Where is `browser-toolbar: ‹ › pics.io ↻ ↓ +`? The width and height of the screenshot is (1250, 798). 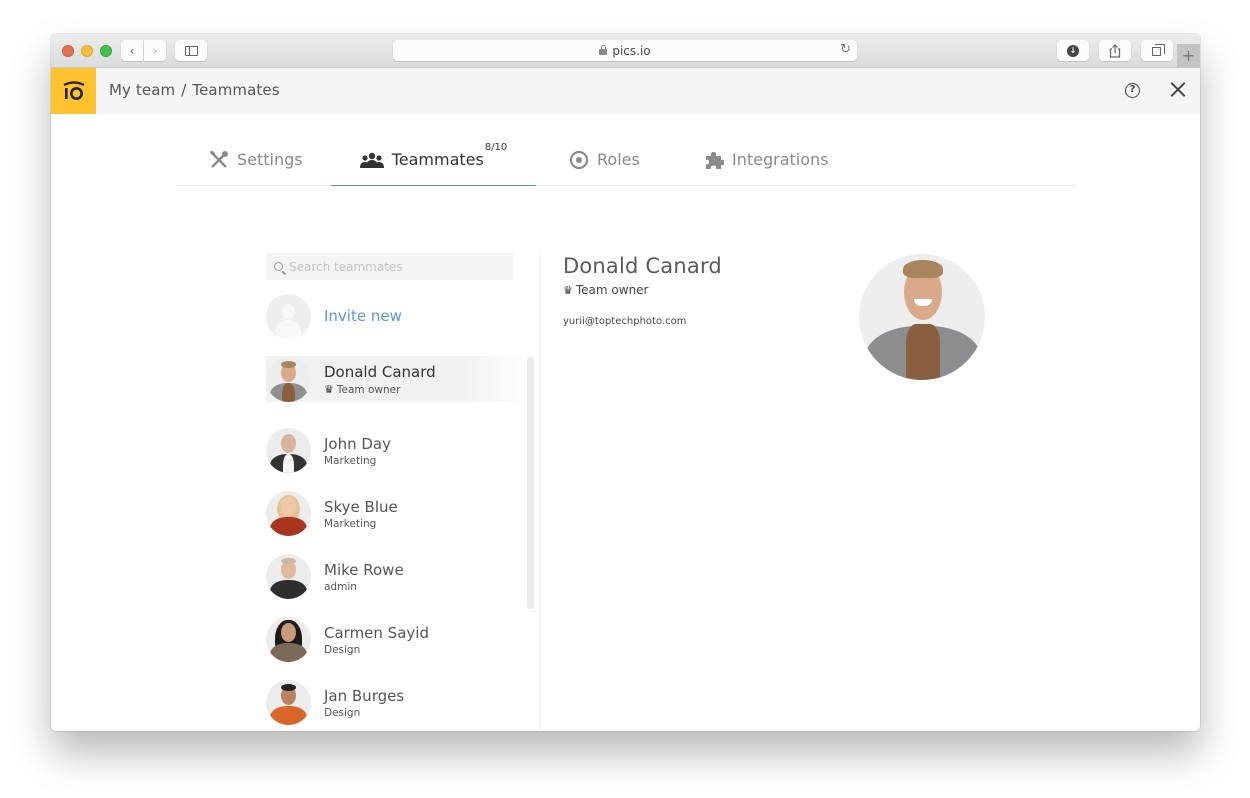
browser-toolbar: ‹ › pics.io ↻ ↓ + is located at coordinates (625, 51).